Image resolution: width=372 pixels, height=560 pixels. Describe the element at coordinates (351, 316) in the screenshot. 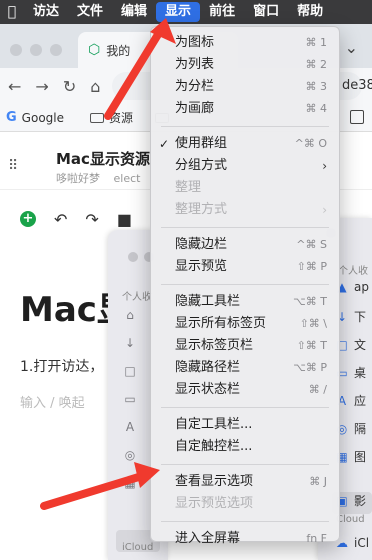

I see `sidebar-item: ↓ 下` at that location.